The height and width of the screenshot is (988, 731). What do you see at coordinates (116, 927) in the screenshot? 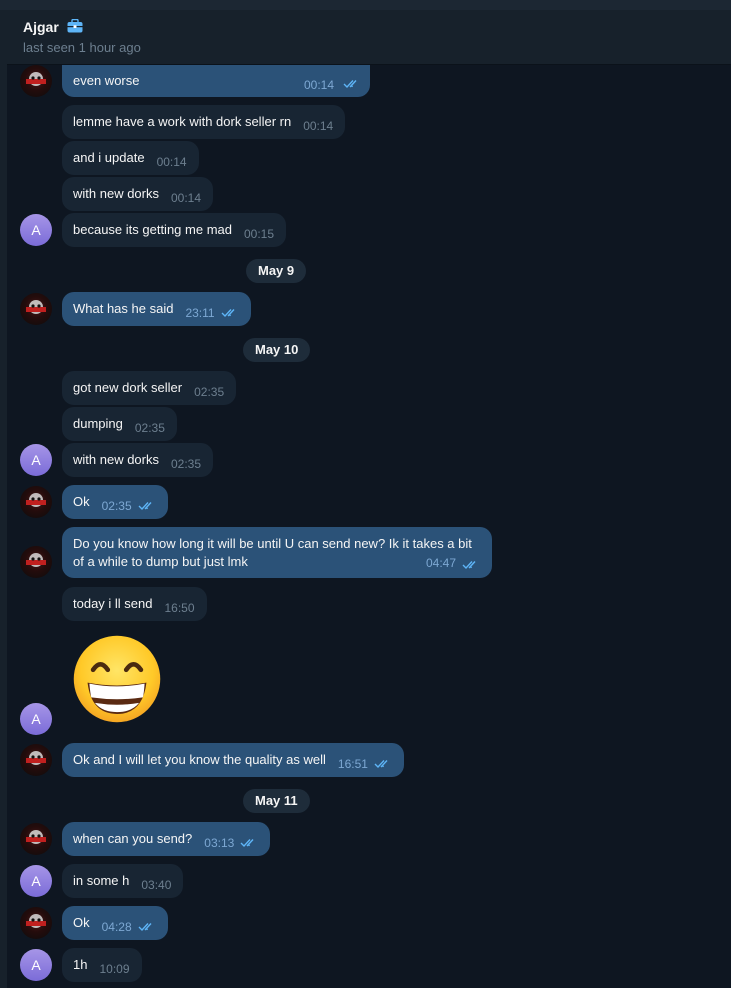
I see `message-time: 04:28` at bounding box center [116, 927].